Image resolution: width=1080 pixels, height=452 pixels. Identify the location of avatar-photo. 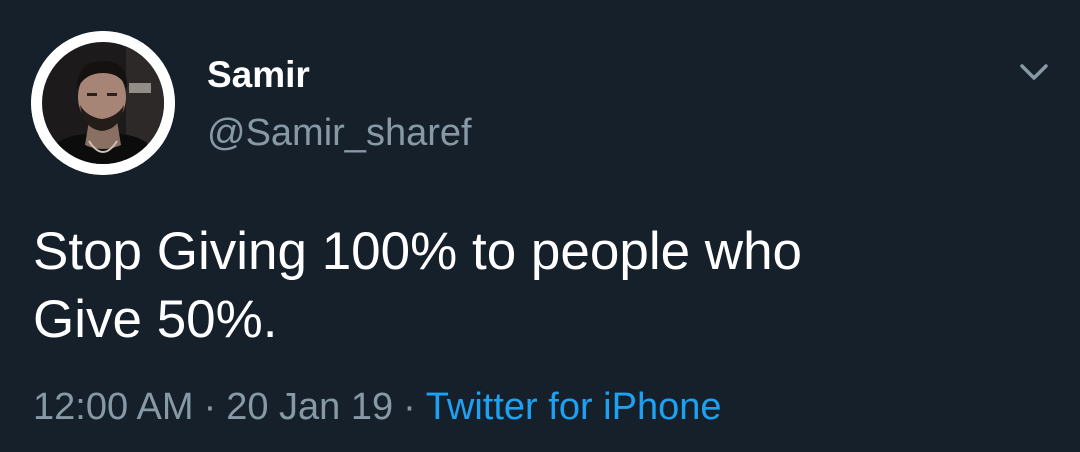
(103, 103).